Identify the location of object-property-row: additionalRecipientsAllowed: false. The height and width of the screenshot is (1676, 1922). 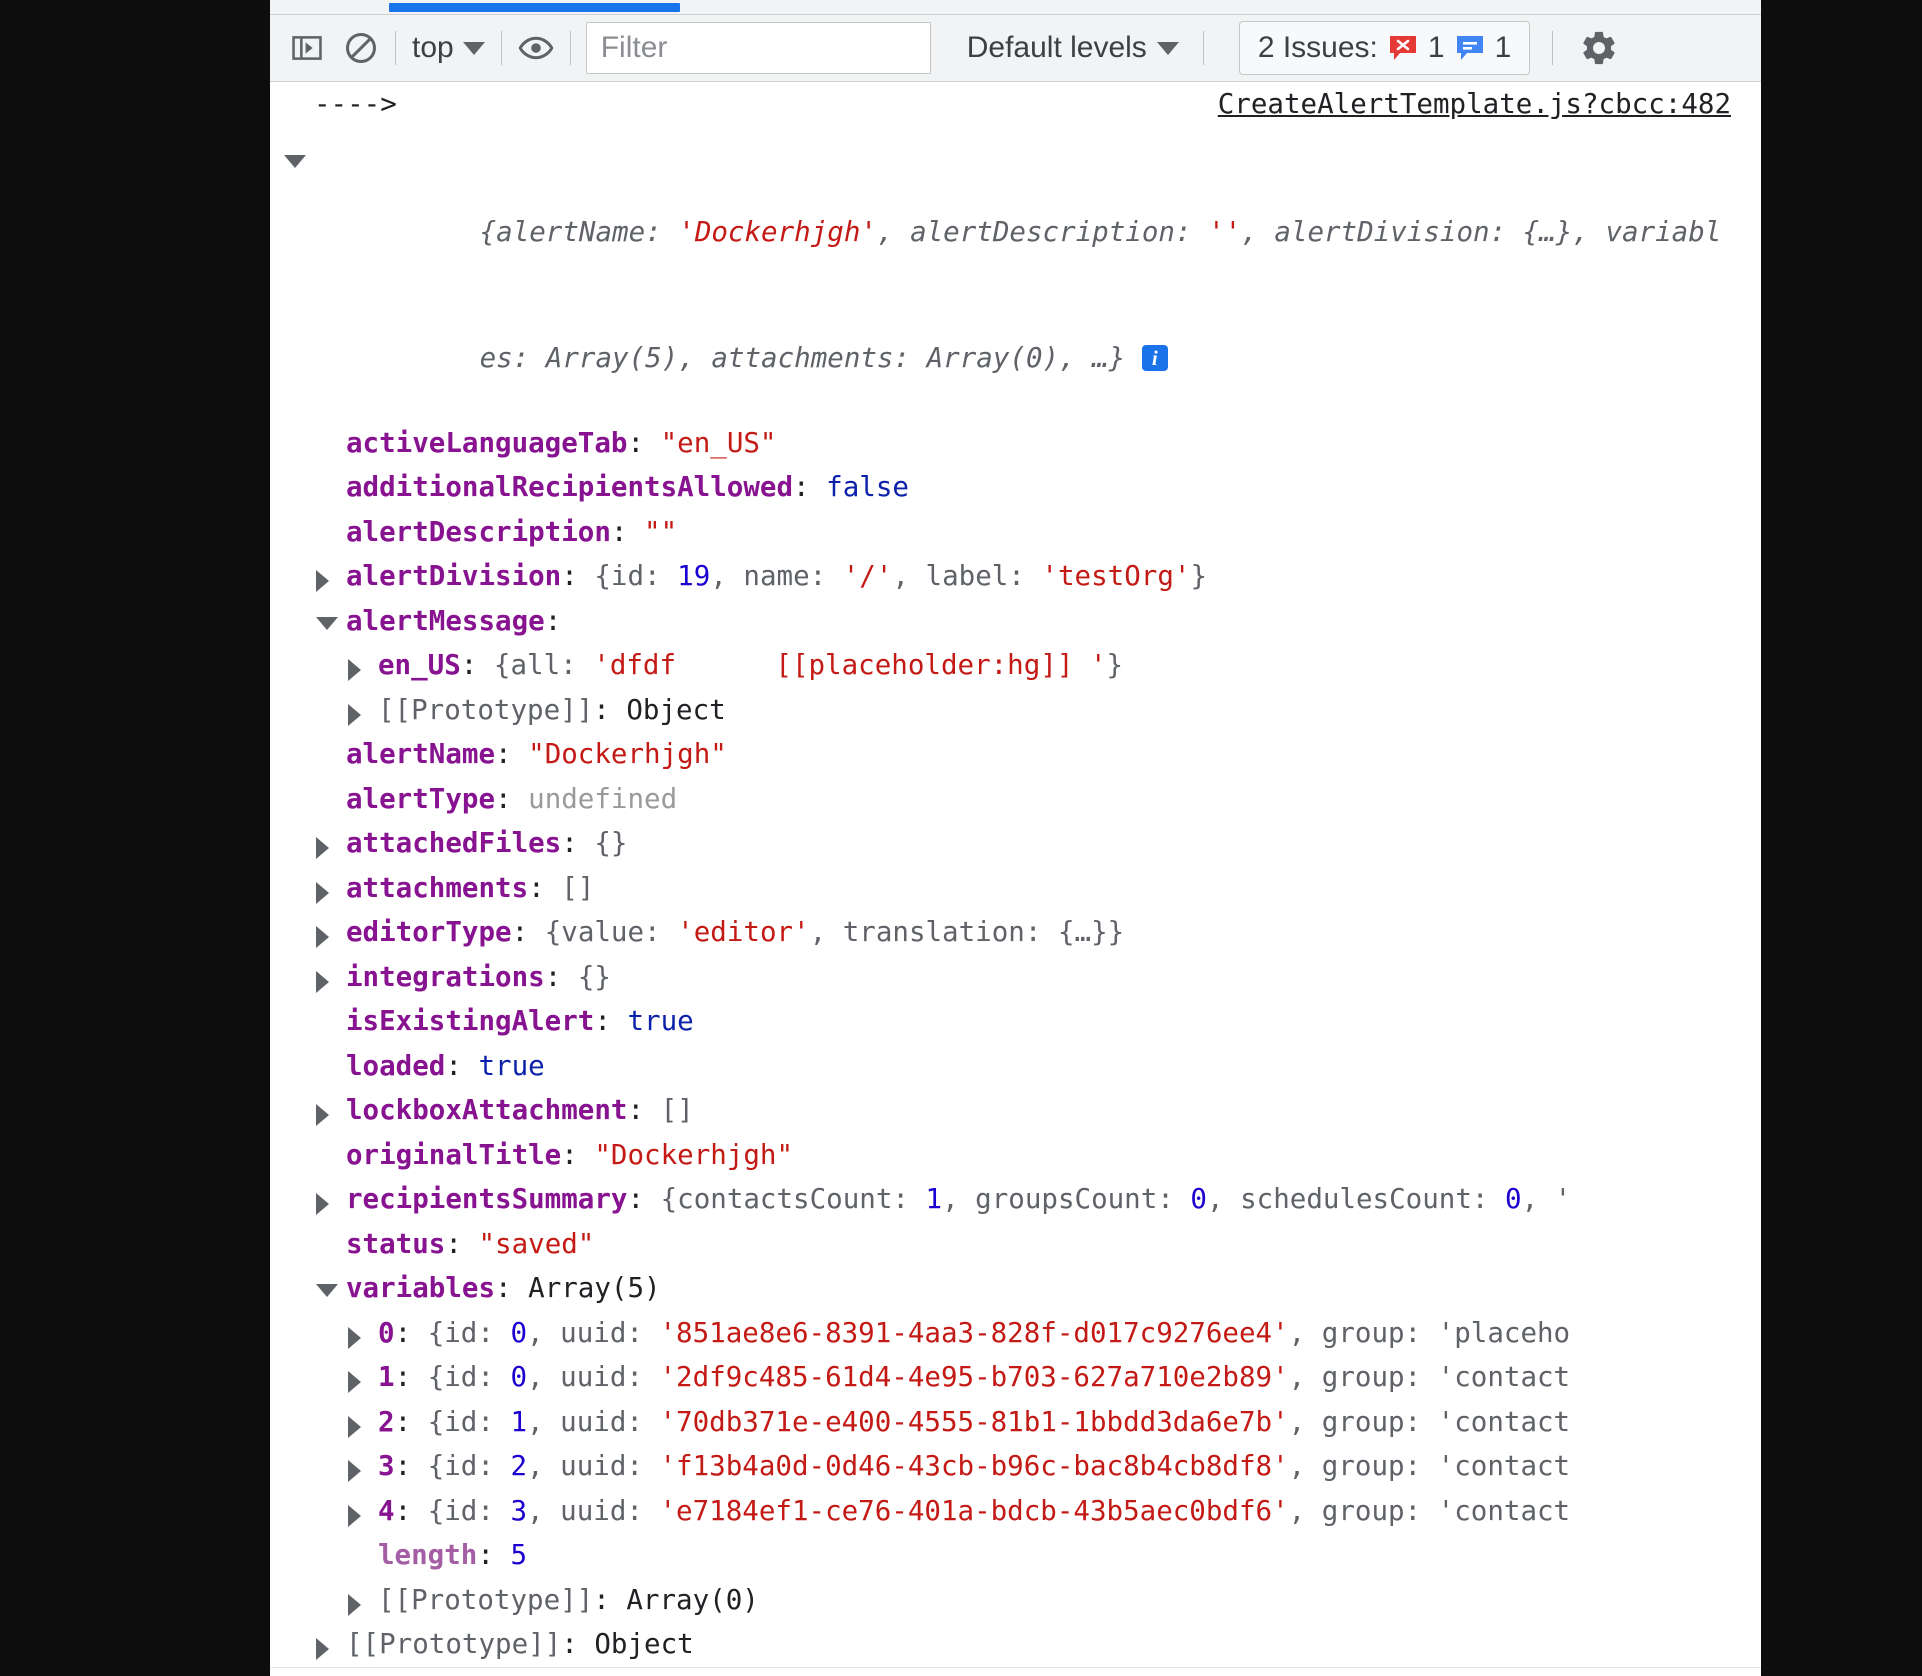
(1015, 487).